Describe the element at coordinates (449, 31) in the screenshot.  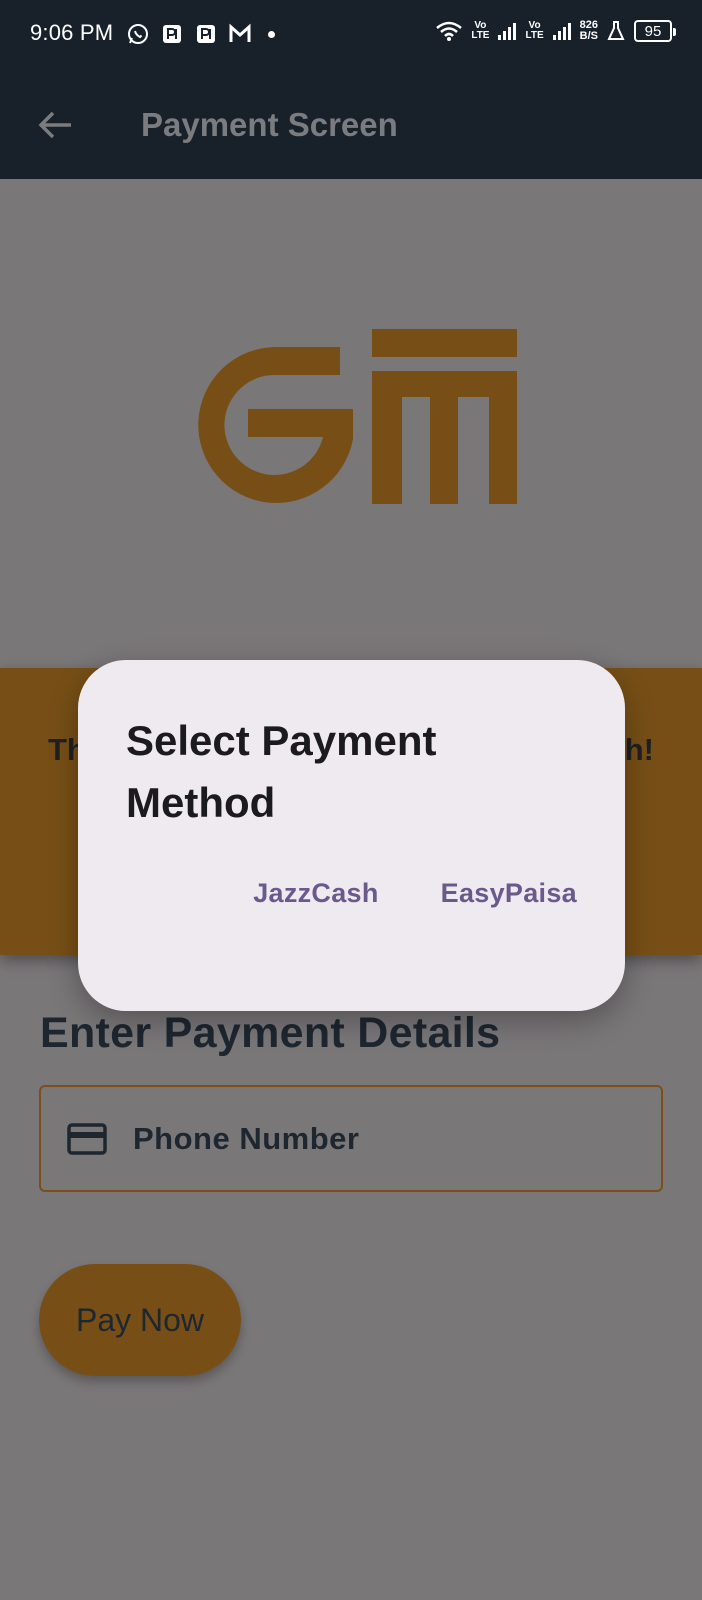
I see `wifi-icon` at that location.